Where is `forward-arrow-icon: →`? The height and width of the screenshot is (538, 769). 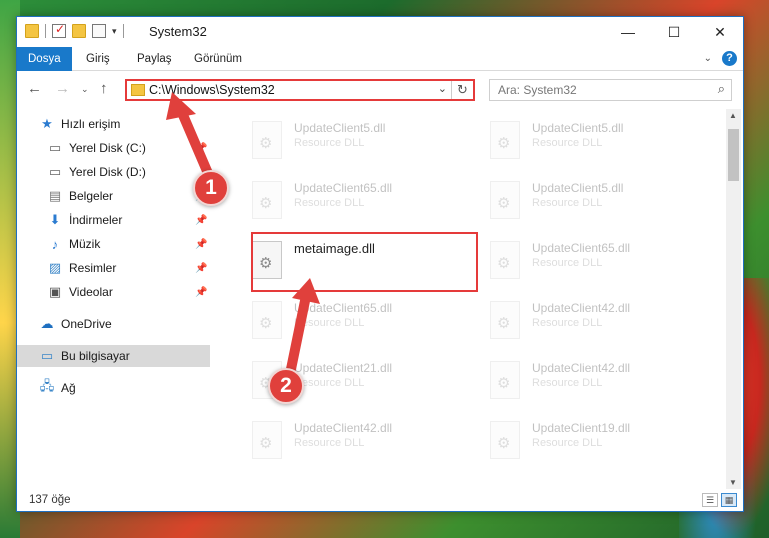 forward-arrow-icon: → is located at coordinates (62, 88).